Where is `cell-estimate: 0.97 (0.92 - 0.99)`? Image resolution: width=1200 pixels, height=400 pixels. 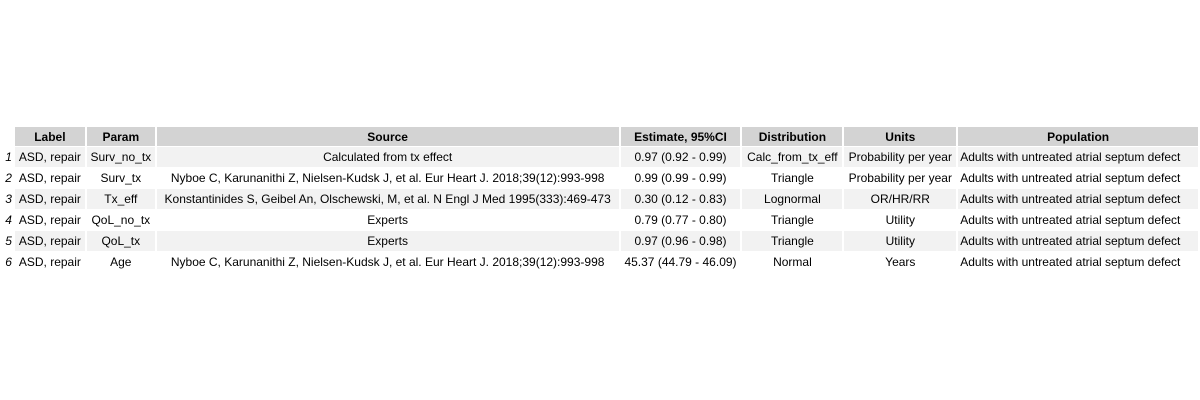
cell-estimate: 0.97 (0.92 - 0.99) is located at coordinates (680, 157).